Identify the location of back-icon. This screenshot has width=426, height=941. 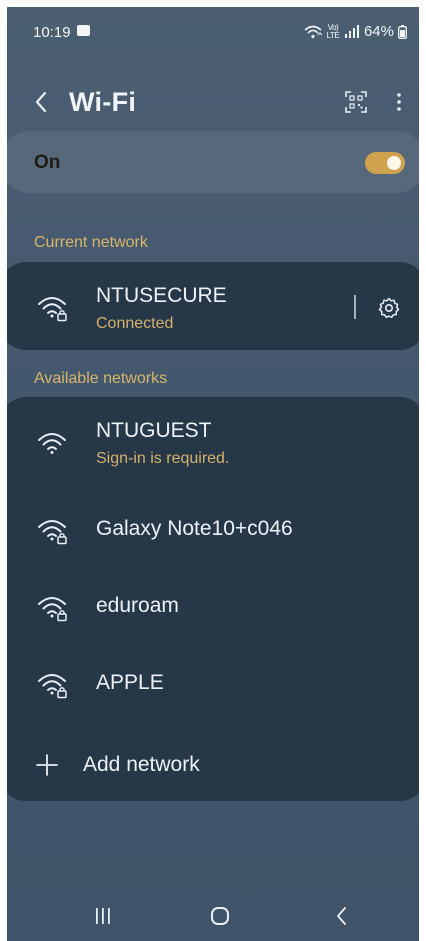
(41, 102).